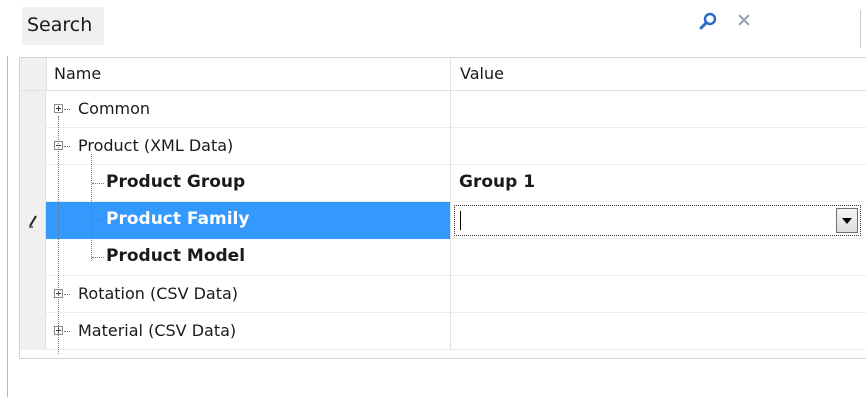 The height and width of the screenshot is (397, 866). I want to click on toolbar-divider, so click(860, 29).